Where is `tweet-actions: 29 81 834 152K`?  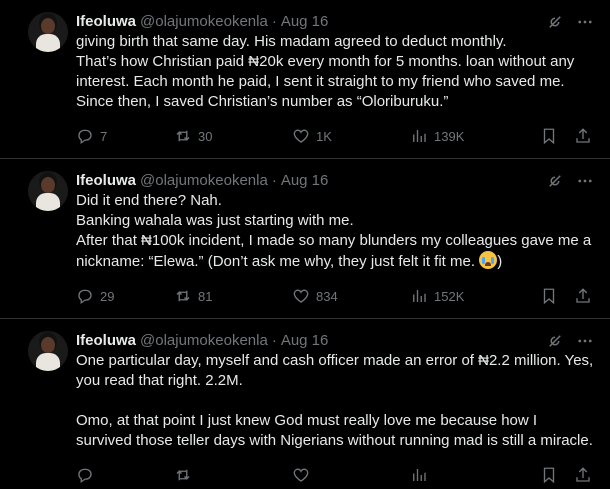
tweet-actions: 29 81 834 152K is located at coordinates (335, 296).